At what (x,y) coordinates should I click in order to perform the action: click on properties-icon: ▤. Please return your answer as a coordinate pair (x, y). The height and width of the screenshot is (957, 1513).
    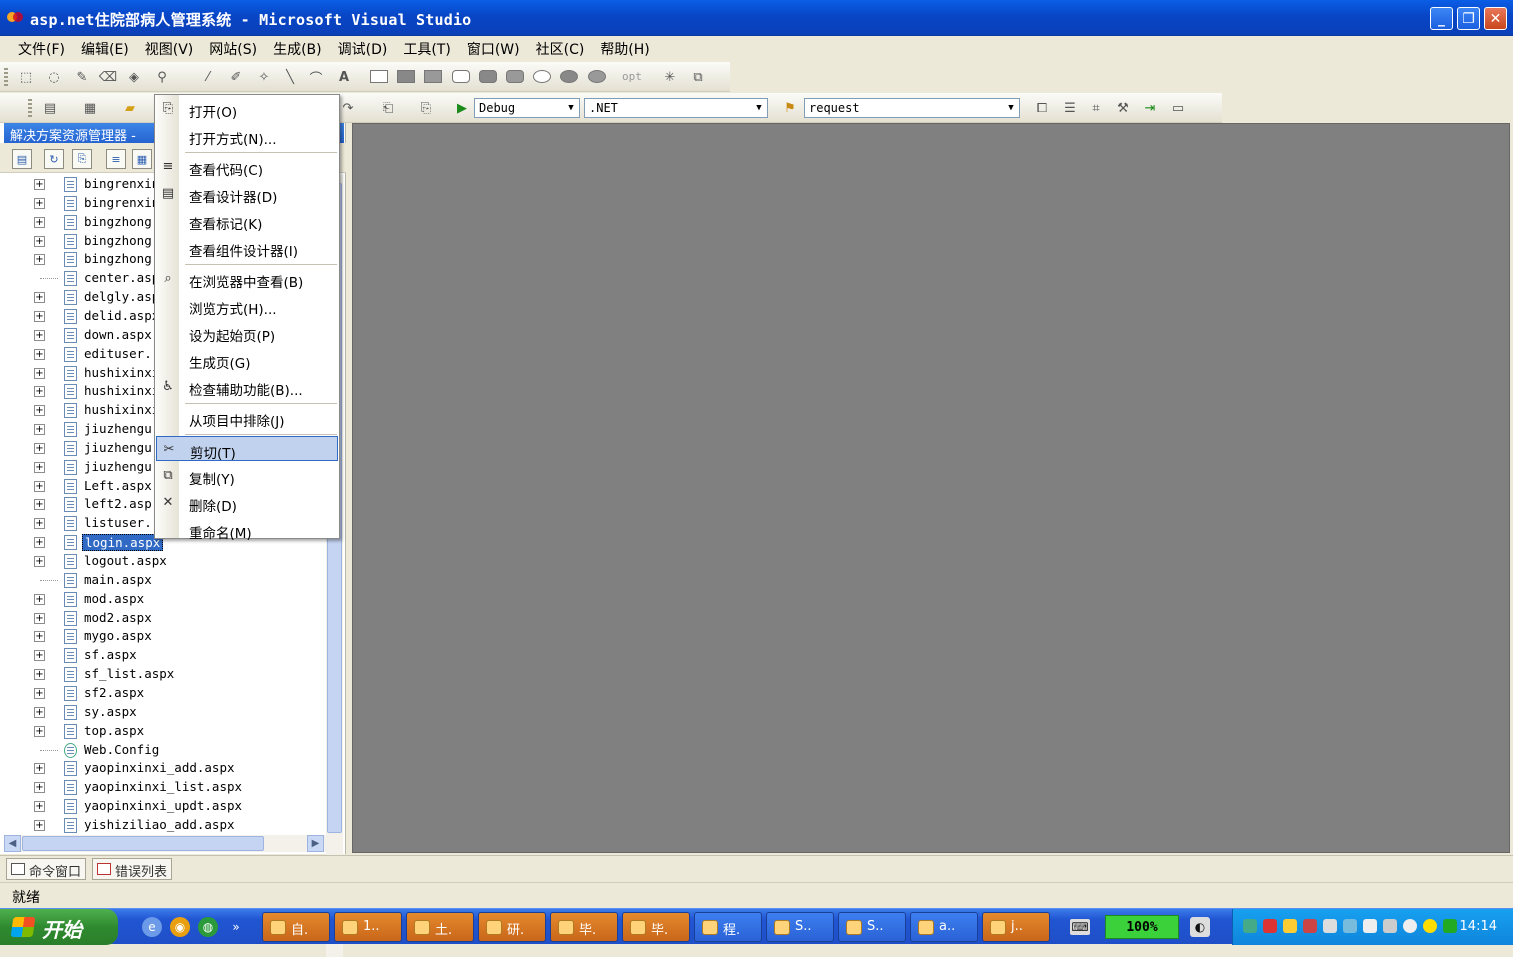
    Looking at the image, I should click on (22, 159).